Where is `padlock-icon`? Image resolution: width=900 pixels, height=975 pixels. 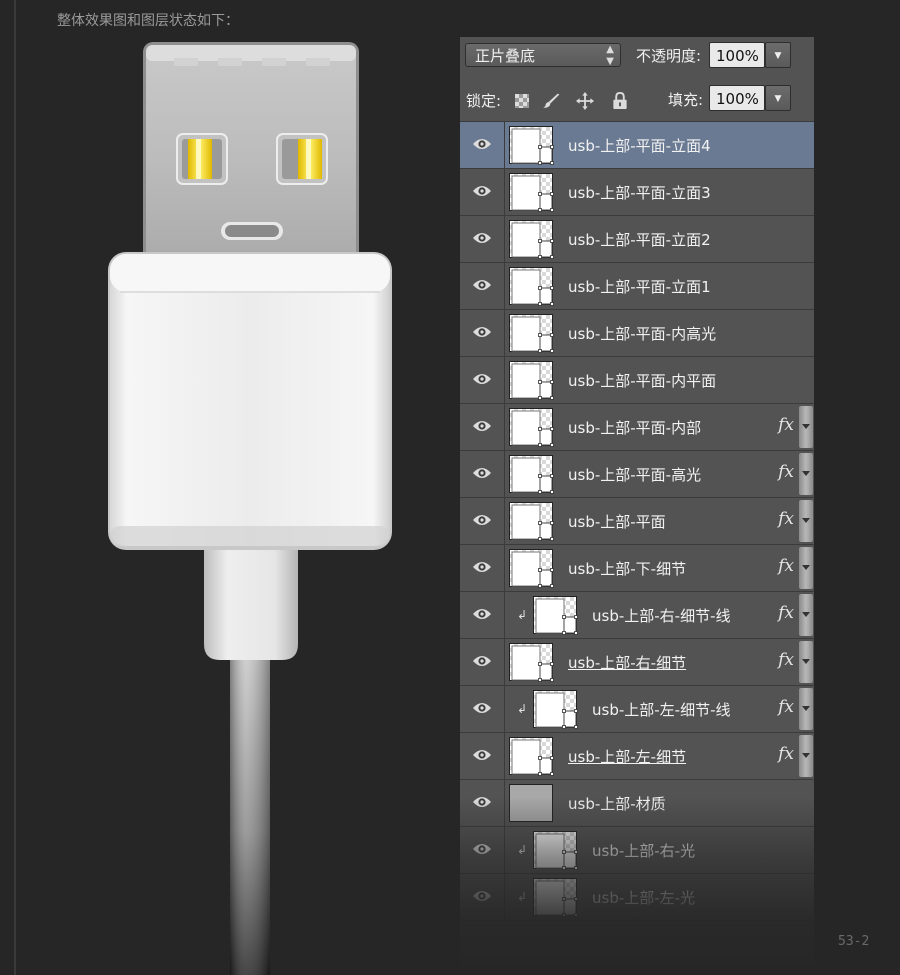
padlock-icon is located at coordinates (620, 101).